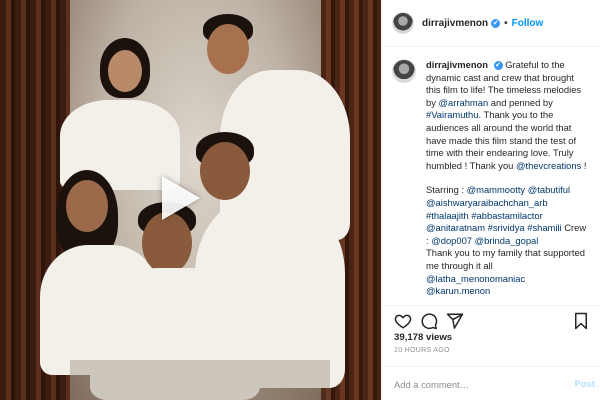  What do you see at coordinates (403, 23) in the screenshot?
I see `avatar` at bounding box center [403, 23].